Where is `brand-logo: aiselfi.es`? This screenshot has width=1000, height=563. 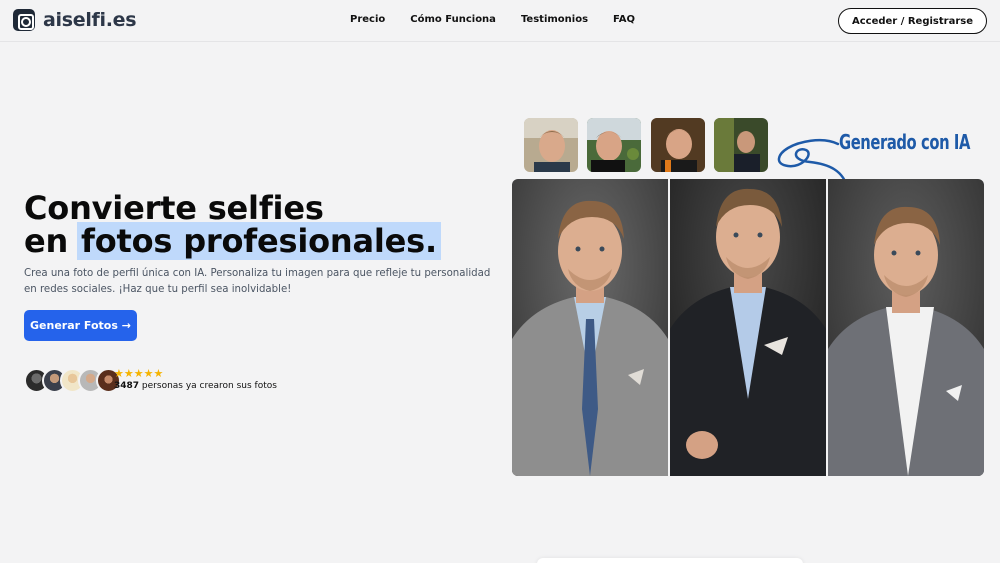
brand-logo: aiselfi.es is located at coordinates (75, 20).